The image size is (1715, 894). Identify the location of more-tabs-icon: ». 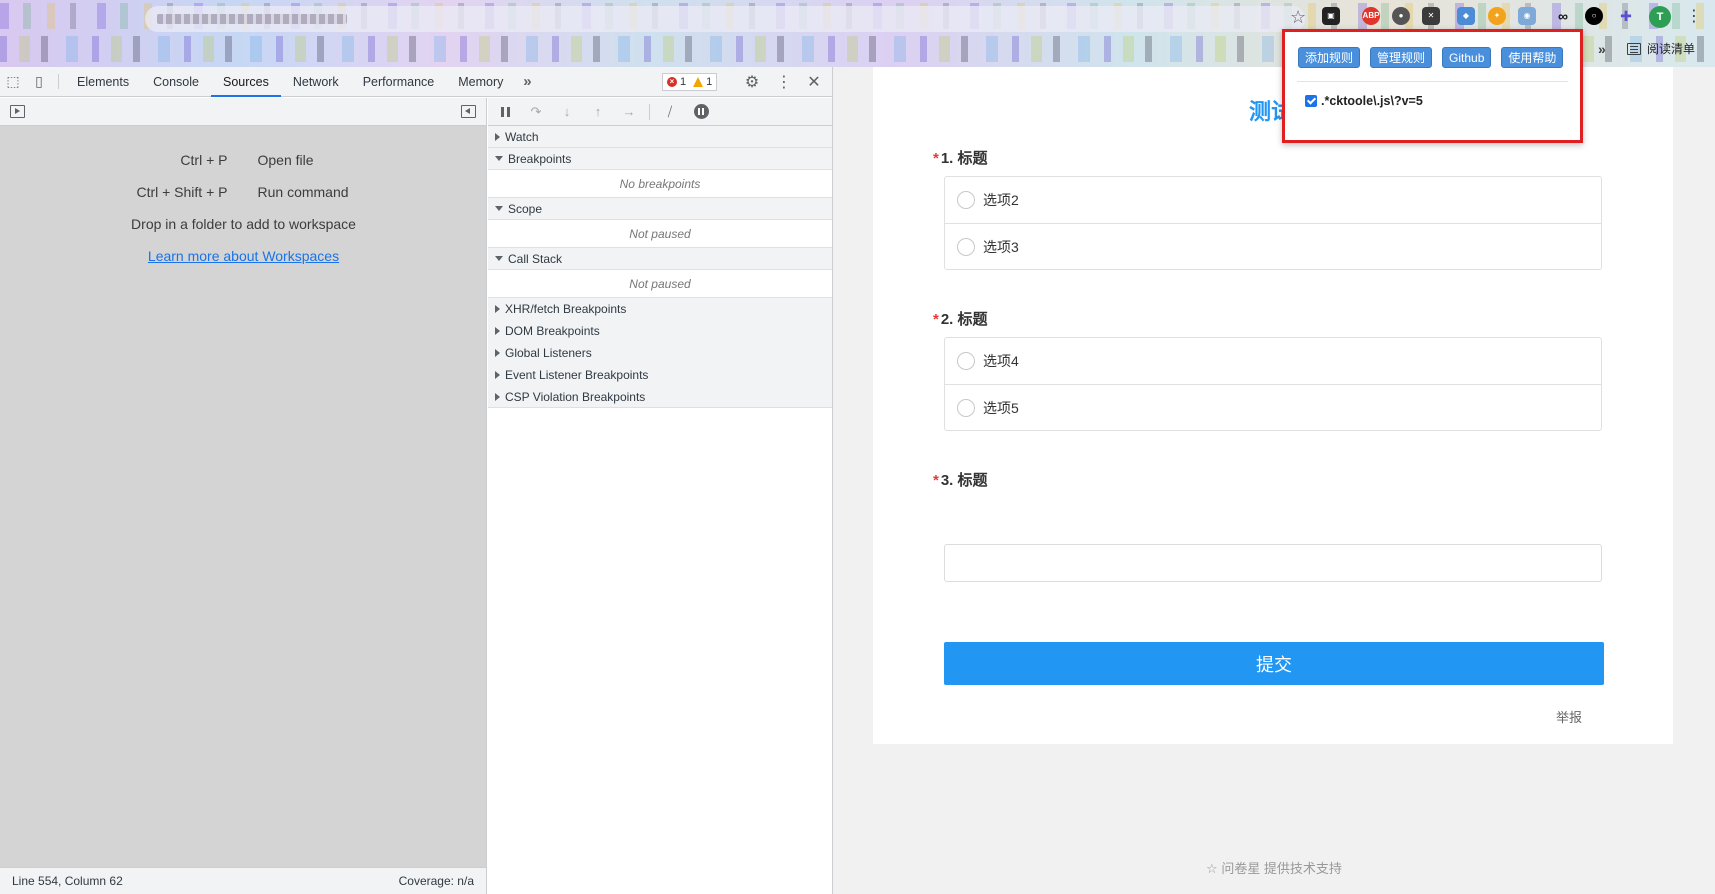
(527, 81).